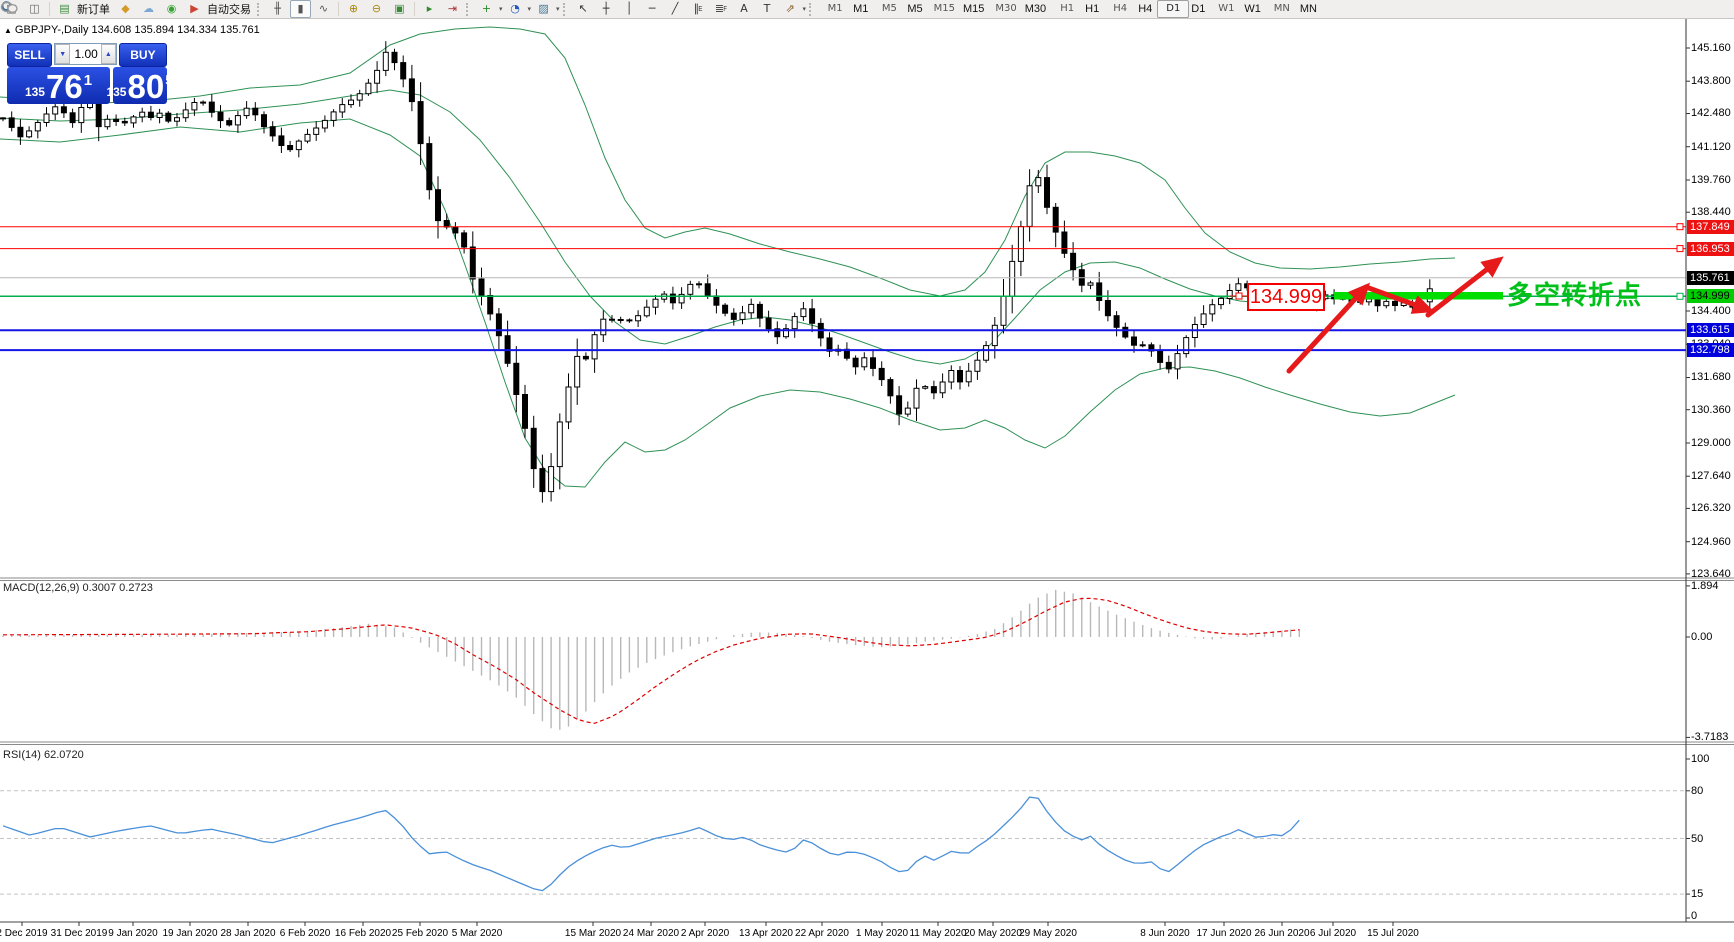  What do you see at coordinates (1711, 541) in the screenshot?
I see `price-axis-label: 124.960` at bounding box center [1711, 541].